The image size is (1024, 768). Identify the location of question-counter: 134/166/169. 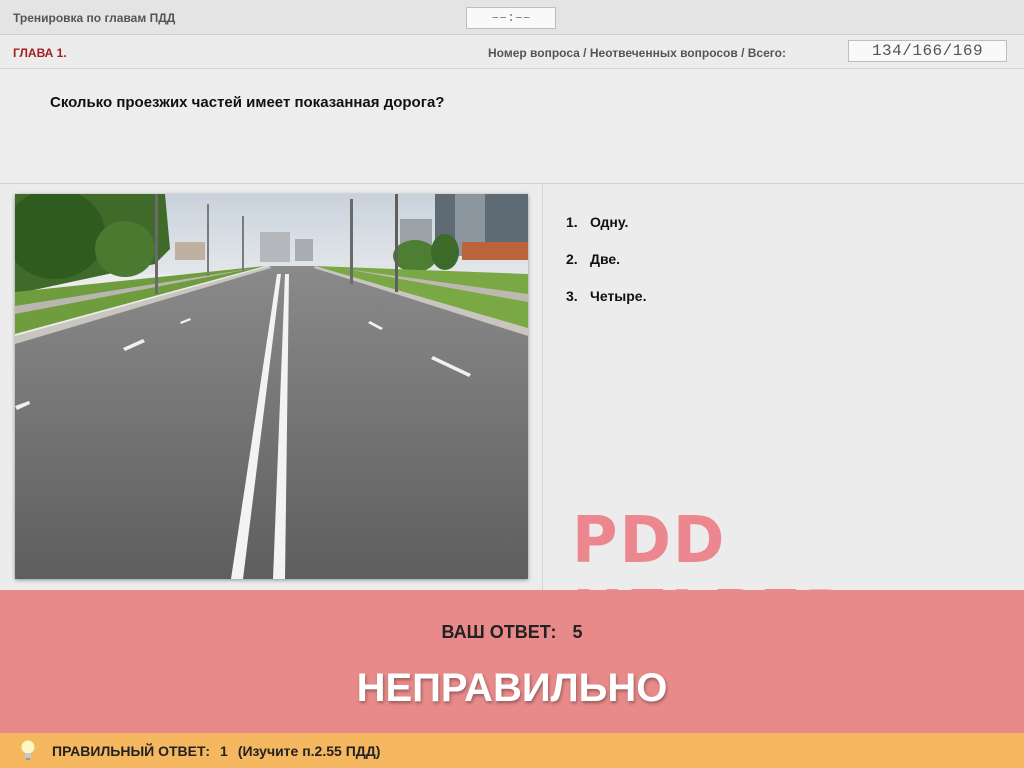
(927, 51).